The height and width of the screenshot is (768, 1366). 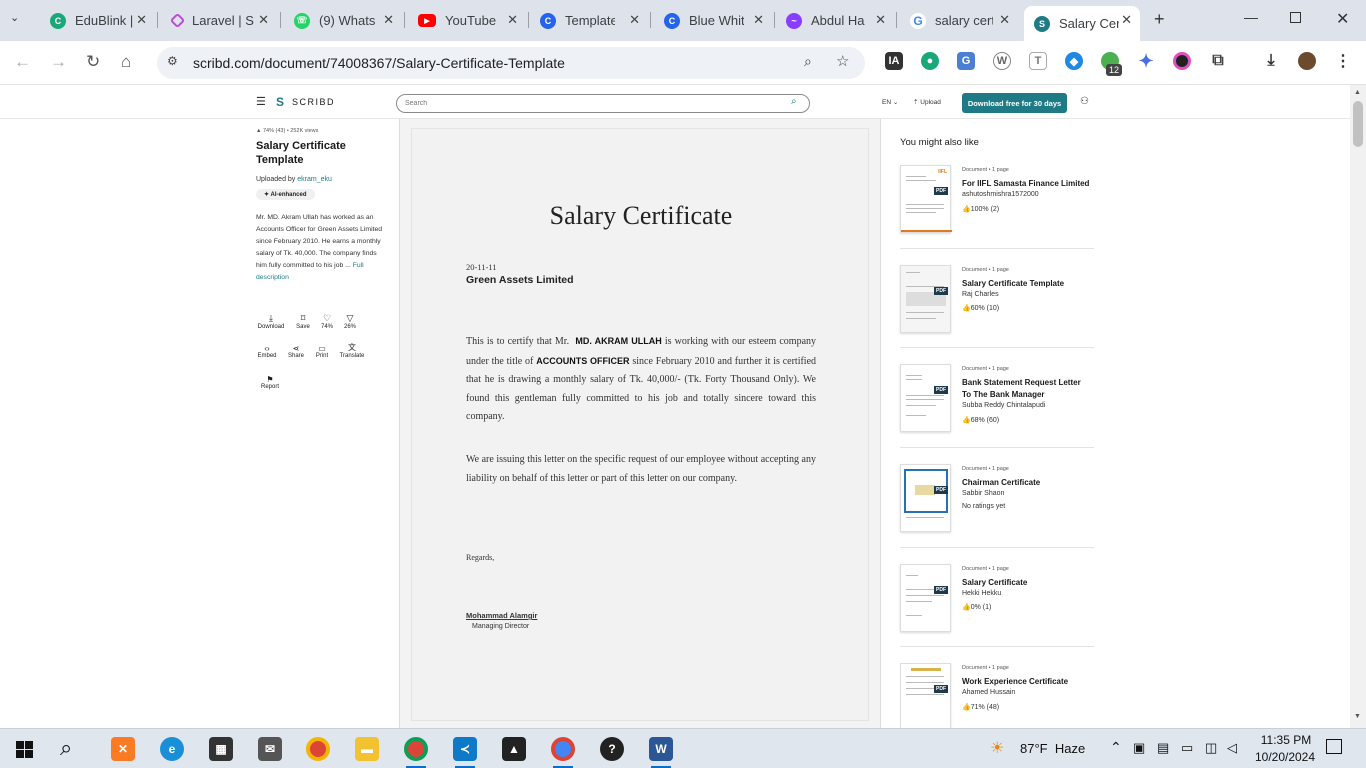 I want to click on reload-icon: ↻, so click(x=93, y=62).